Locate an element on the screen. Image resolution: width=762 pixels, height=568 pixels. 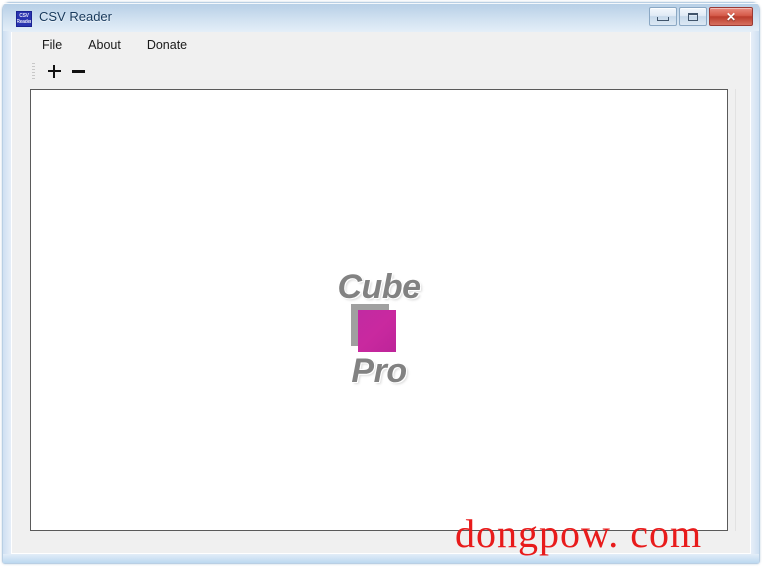
logo-cube-face is located at coordinates (377, 331).